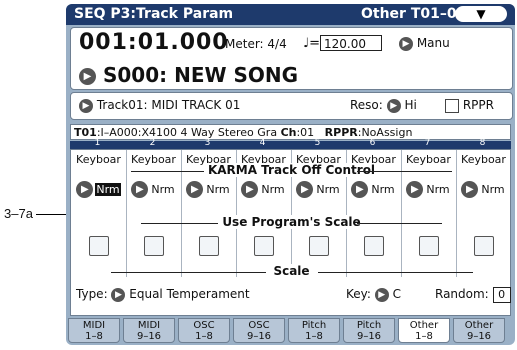 The width and height of the screenshot is (517, 350). I want to click on tab-label: Pitch, so click(314, 325).